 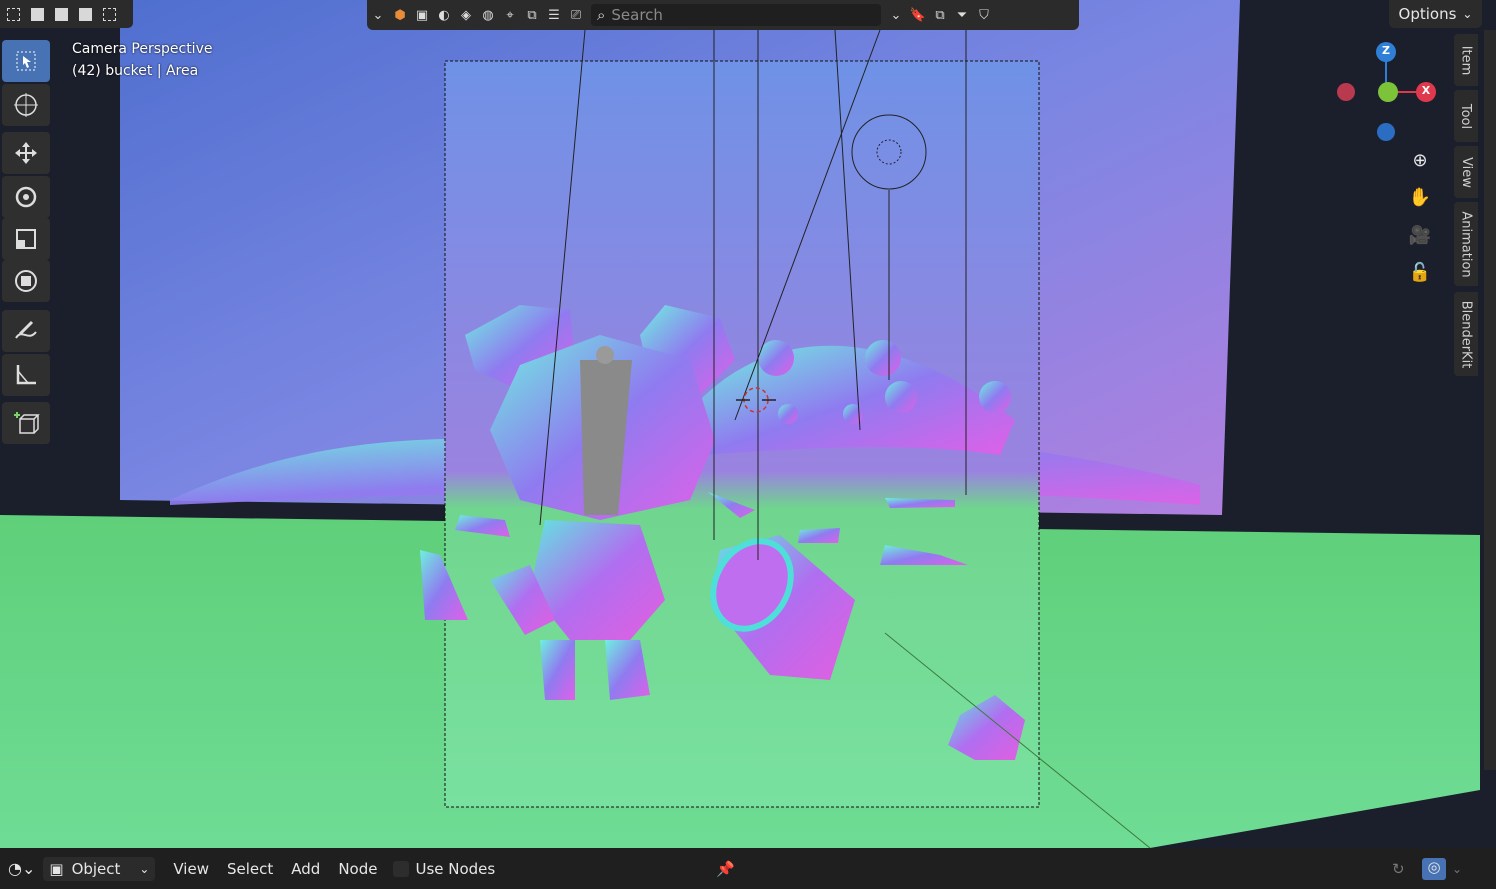 I want to click on editor-type-icon: ◔⌄, so click(x=21, y=868).